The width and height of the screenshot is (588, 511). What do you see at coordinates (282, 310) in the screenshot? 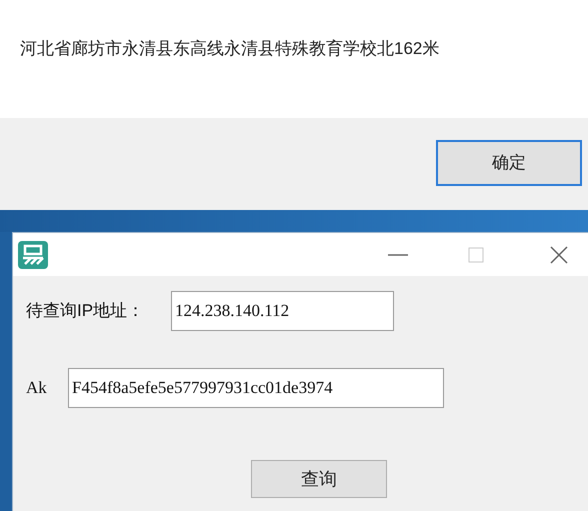
I see `ip-address-field: 124.238.140.112` at bounding box center [282, 310].